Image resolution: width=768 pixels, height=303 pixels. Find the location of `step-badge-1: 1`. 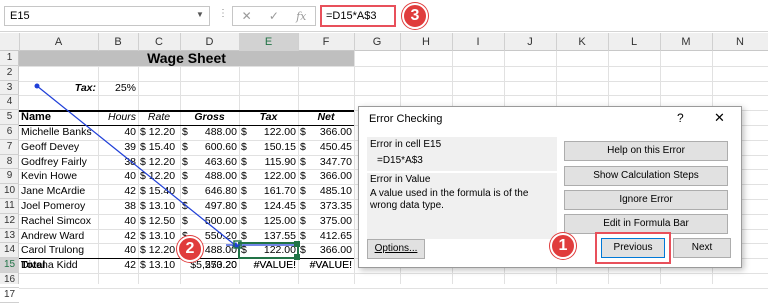

step-badge-1: 1 is located at coordinates (563, 246).